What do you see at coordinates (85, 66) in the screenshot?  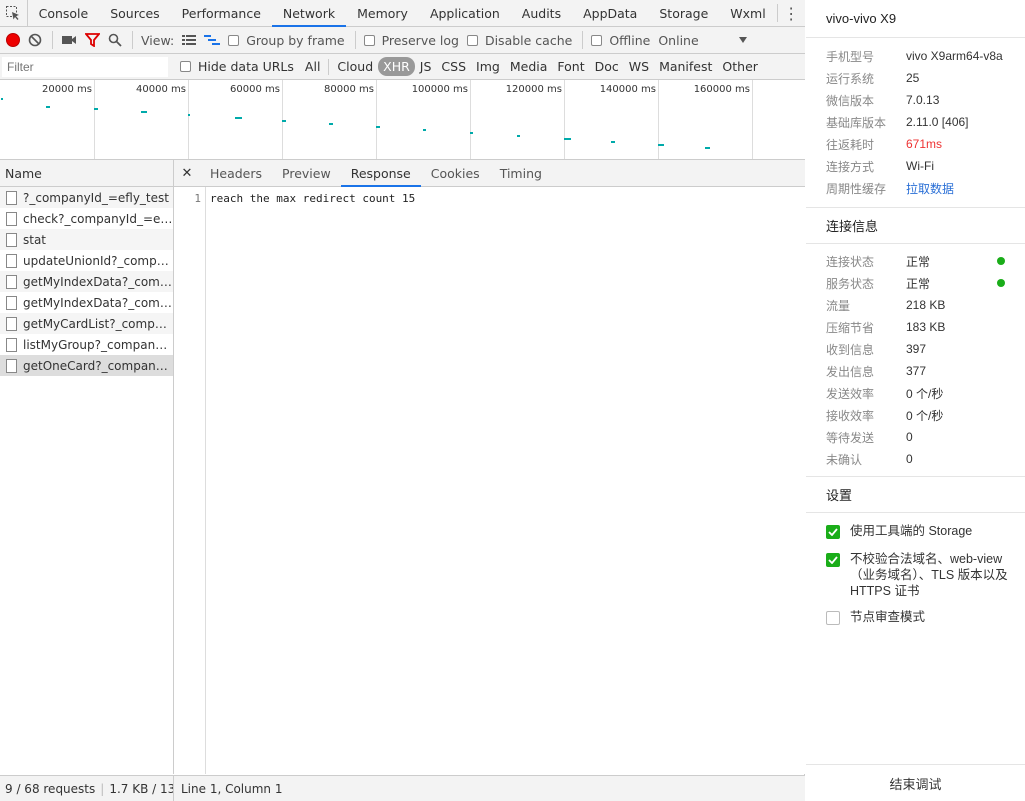 I see `filter-input` at bounding box center [85, 66].